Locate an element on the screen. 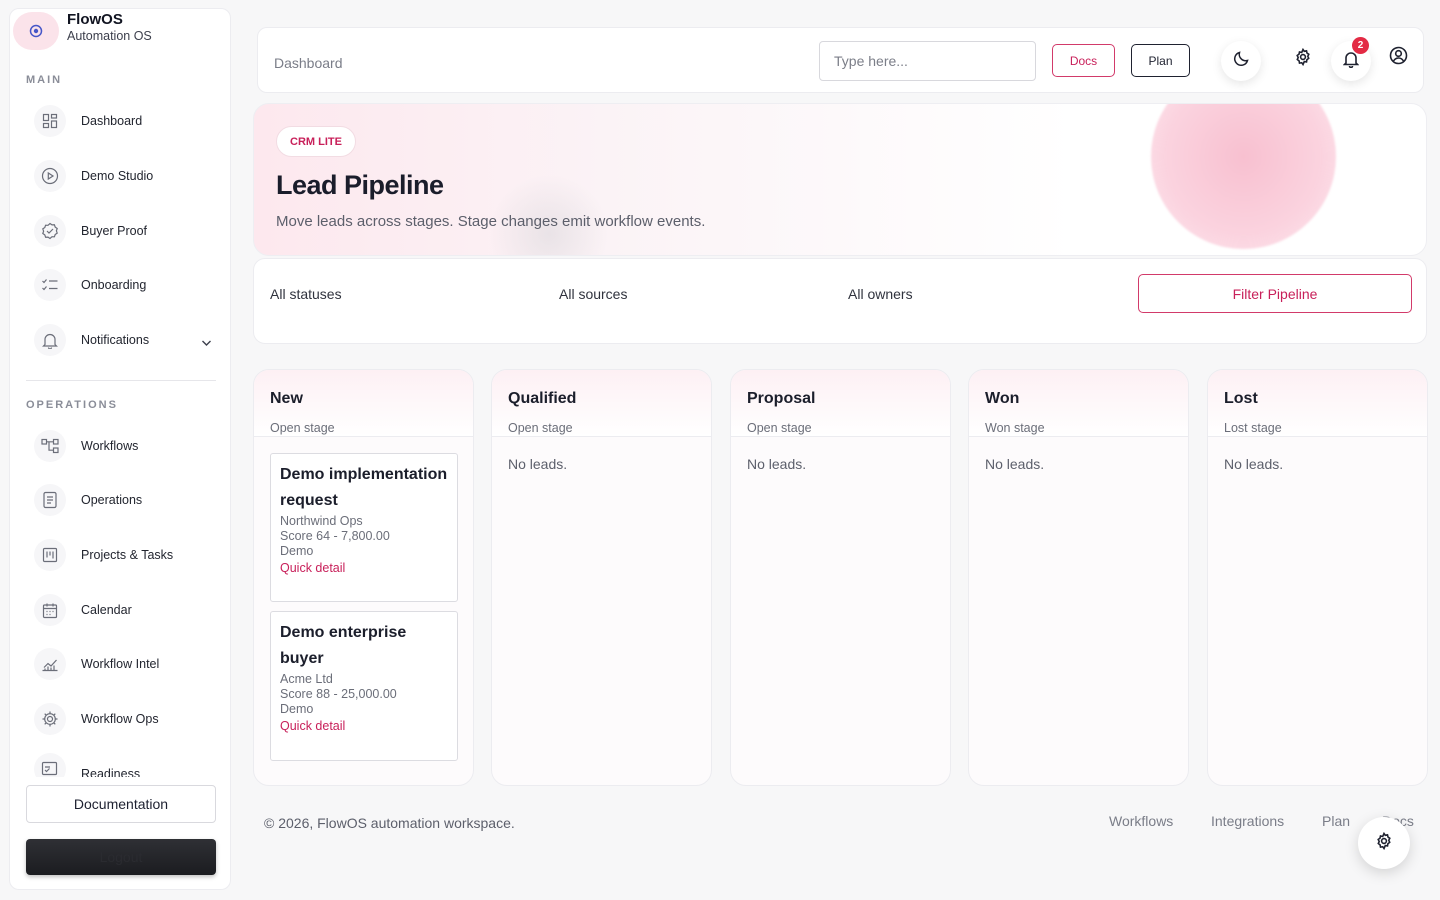 This screenshot has height=900, width=1440. sidebar-item-demo-studio: Demo Studio is located at coordinates (121, 176).